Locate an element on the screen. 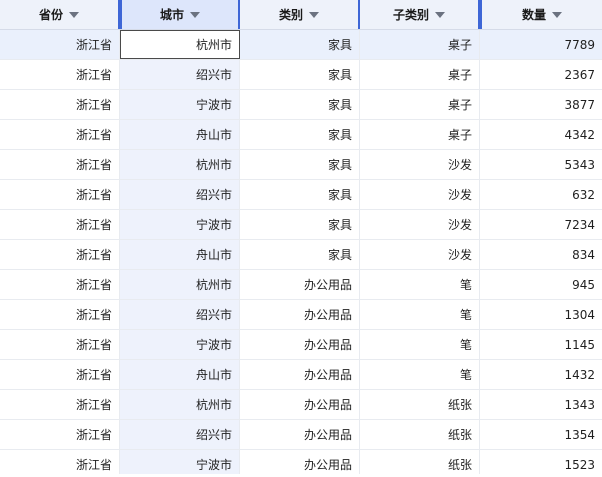  column-header-subcategory: 子类别 is located at coordinates (420, 14).